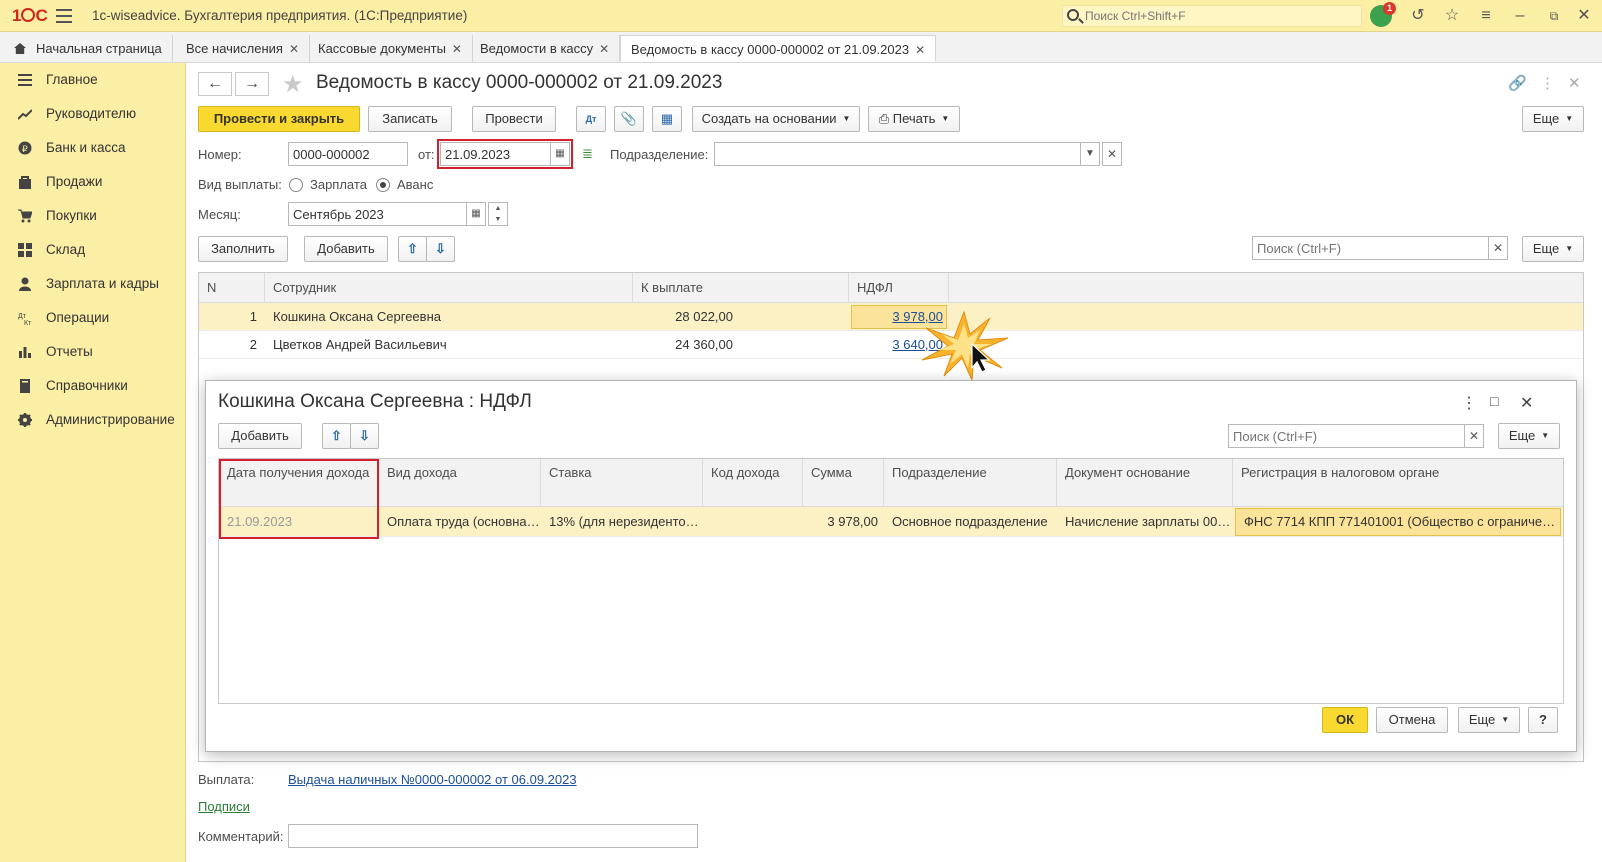 The height and width of the screenshot is (862, 1602). Describe the element at coordinates (898, 154) in the screenshot. I see `division-field` at that location.